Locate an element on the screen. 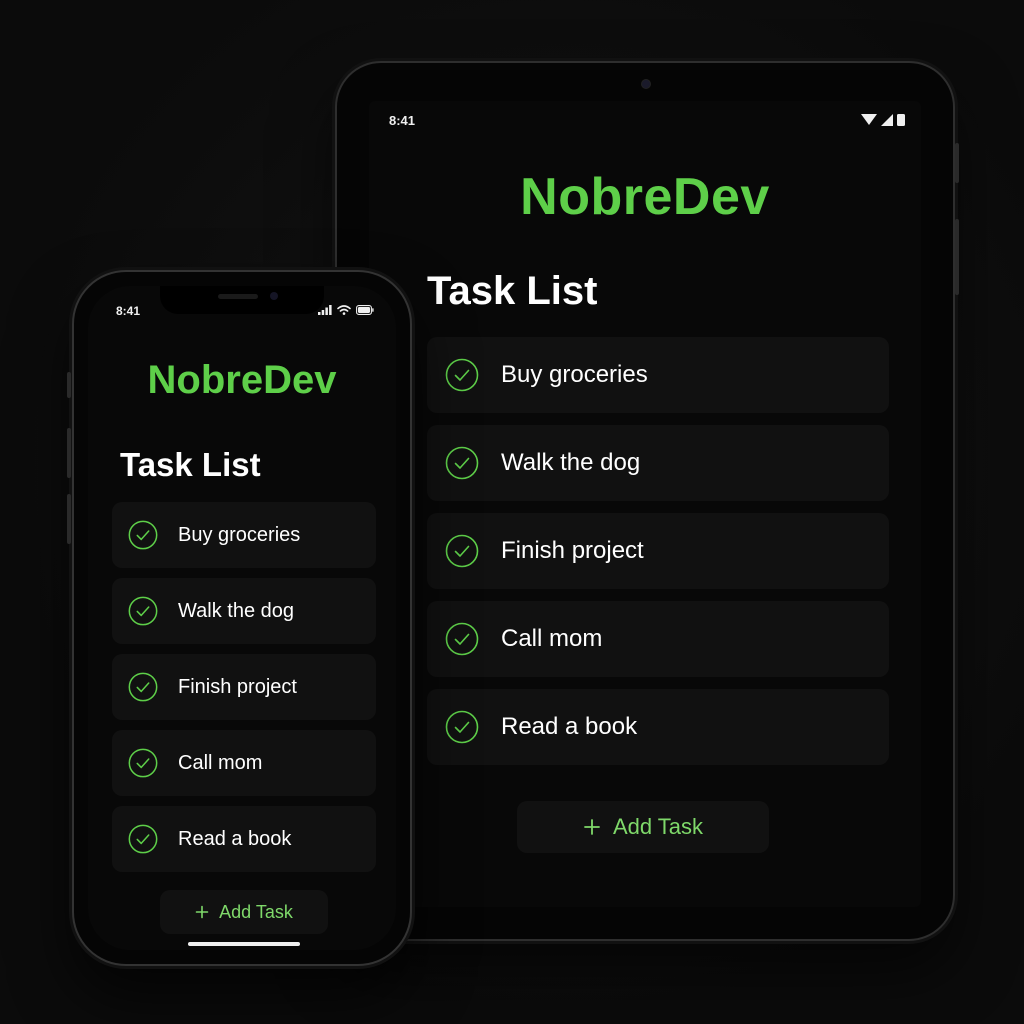 The image size is (1024, 1024). home-indicator is located at coordinates (244, 944).